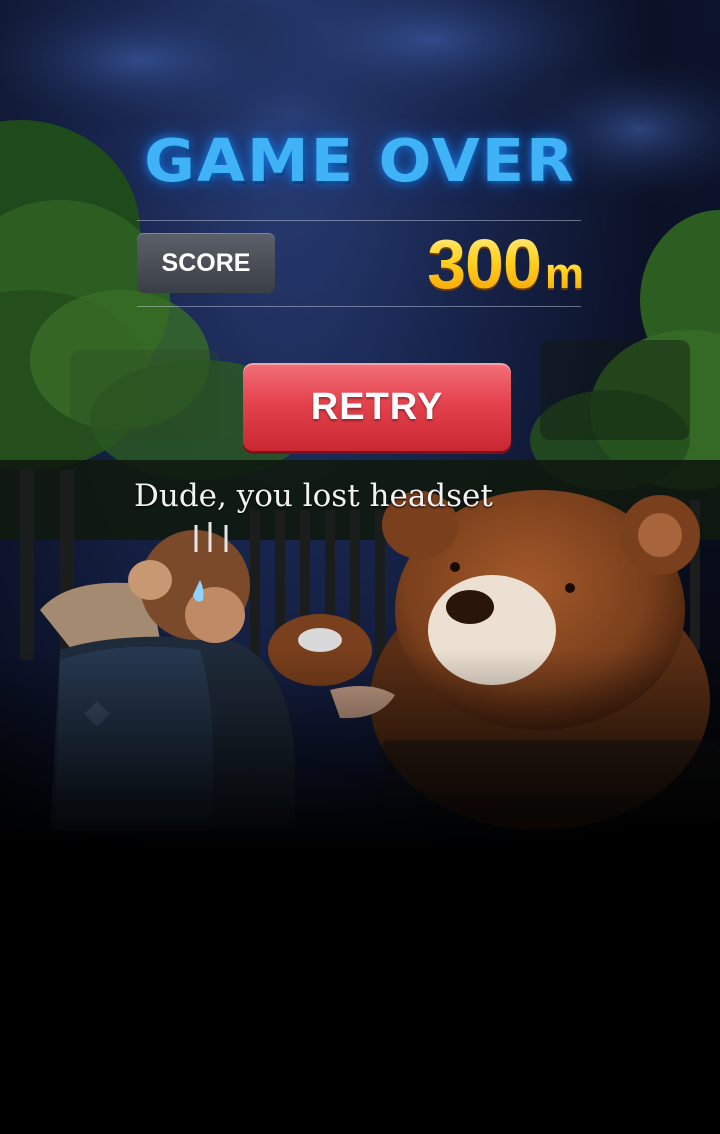 This screenshot has height=1134, width=720. I want to click on headset-piece, so click(320, 640).